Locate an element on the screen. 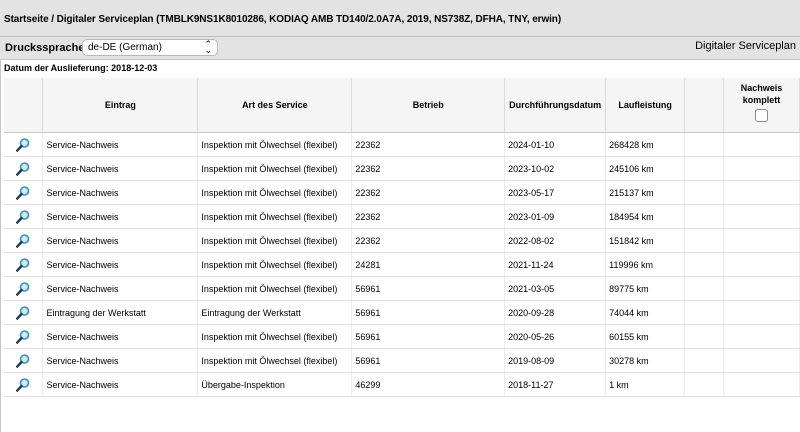 The height and width of the screenshot is (432, 800). column-header-workshop: Betrieb is located at coordinates (428, 105).